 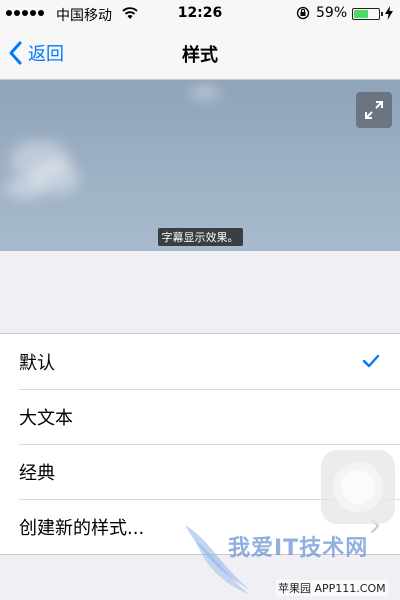 I want to click on fullscreen-button, so click(x=374, y=110).